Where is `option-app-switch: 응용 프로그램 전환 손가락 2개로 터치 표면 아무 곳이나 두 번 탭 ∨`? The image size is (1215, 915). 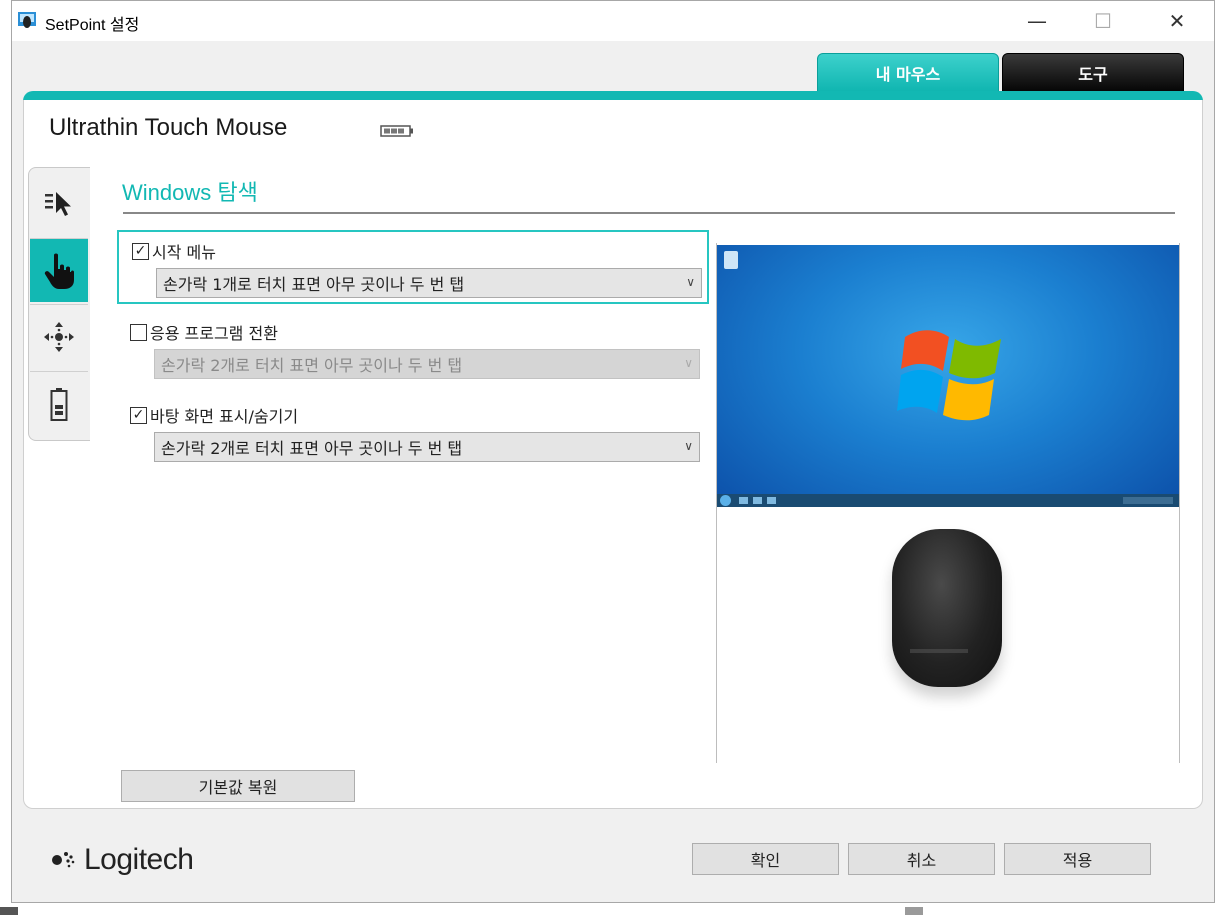 option-app-switch: 응용 프로그램 전환 손가락 2개로 터치 표면 아무 곳이나 두 번 탭 ∨ is located at coordinates (413, 350).